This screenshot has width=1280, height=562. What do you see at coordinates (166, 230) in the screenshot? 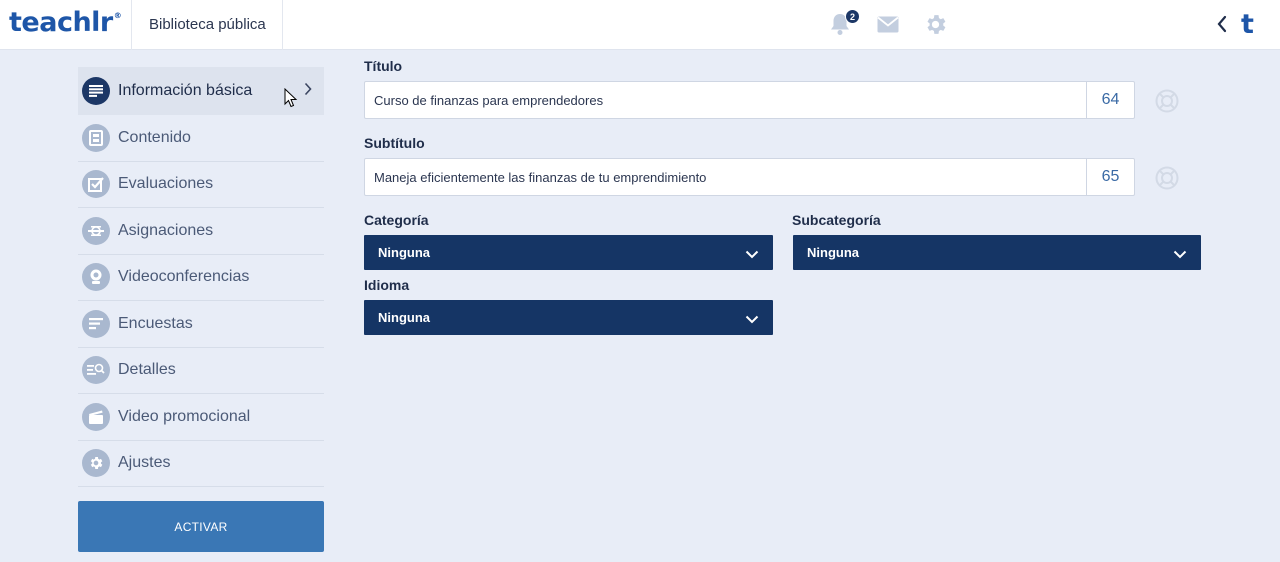
I see `sidebar-item-label: Asignaciones` at bounding box center [166, 230].